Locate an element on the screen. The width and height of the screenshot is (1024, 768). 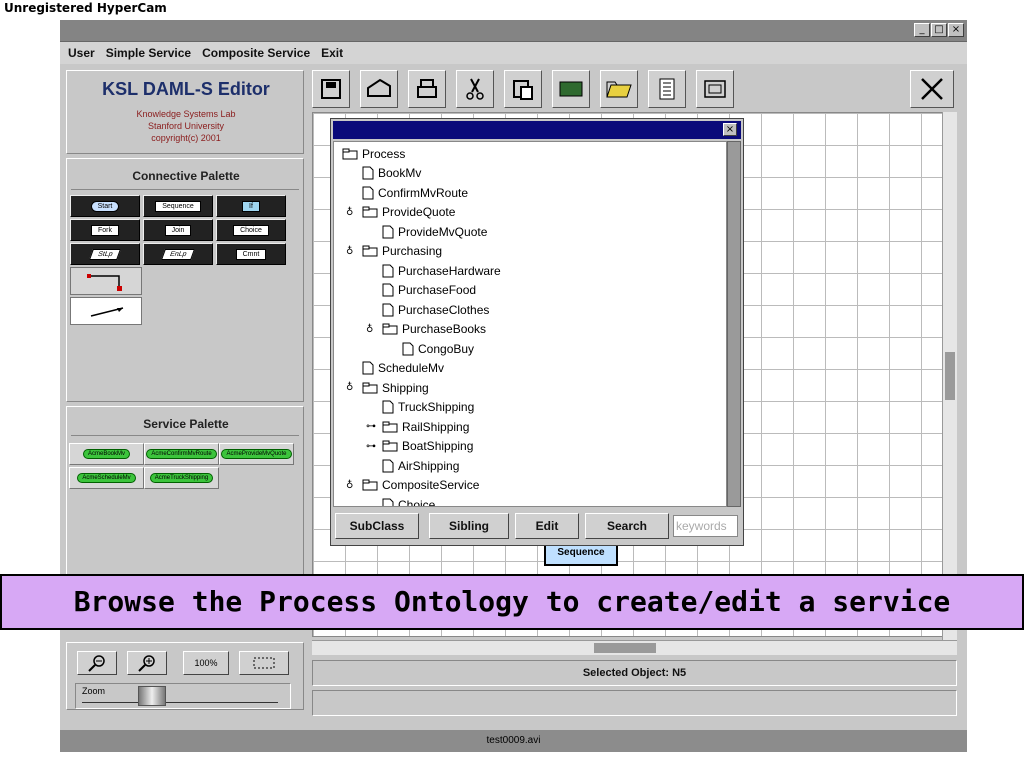
menu-exit: Exit is located at coordinates (332, 53).